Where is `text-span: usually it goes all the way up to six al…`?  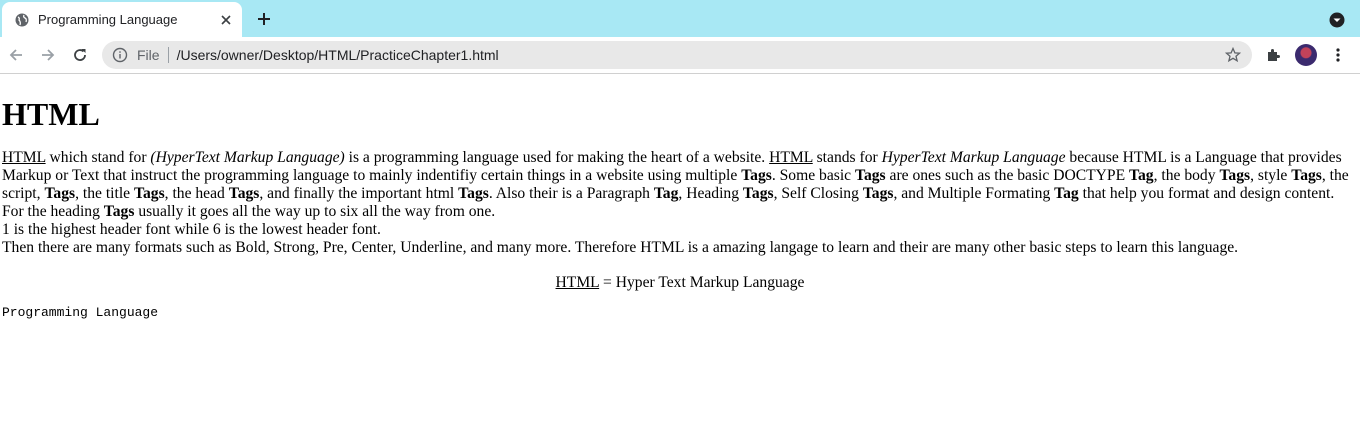
text-span: usually it goes all the way up to six al… is located at coordinates (315, 211).